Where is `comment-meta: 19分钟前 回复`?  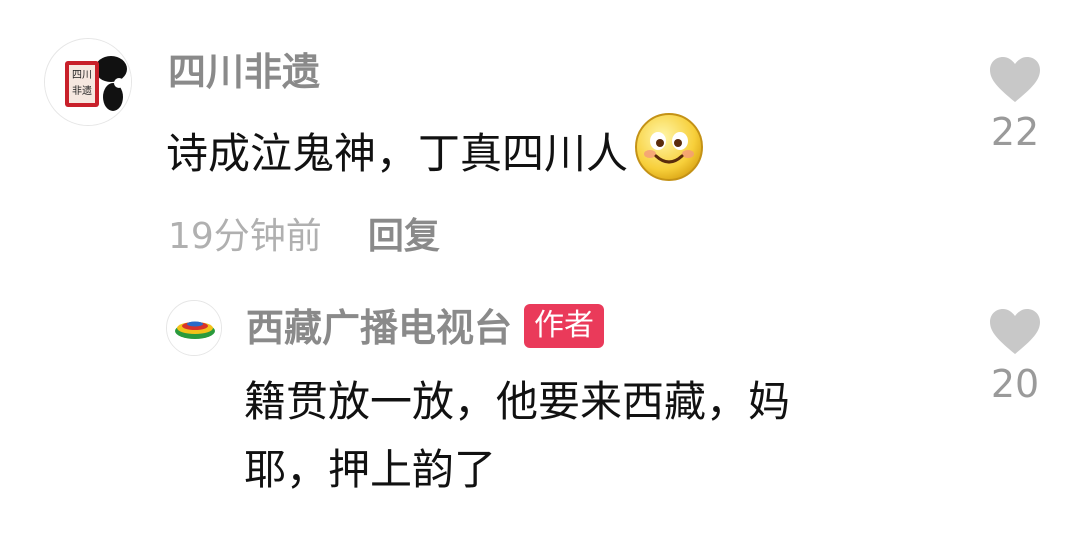
comment-meta: 19分钟前 回复 is located at coordinates (304, 237).